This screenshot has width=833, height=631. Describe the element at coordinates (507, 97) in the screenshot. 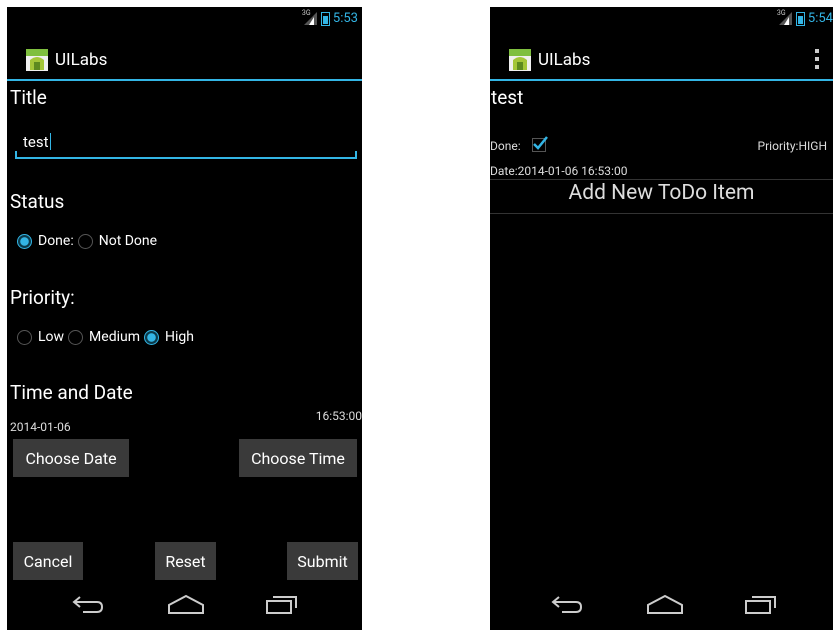

I see `todo-item-title: test` at that location.